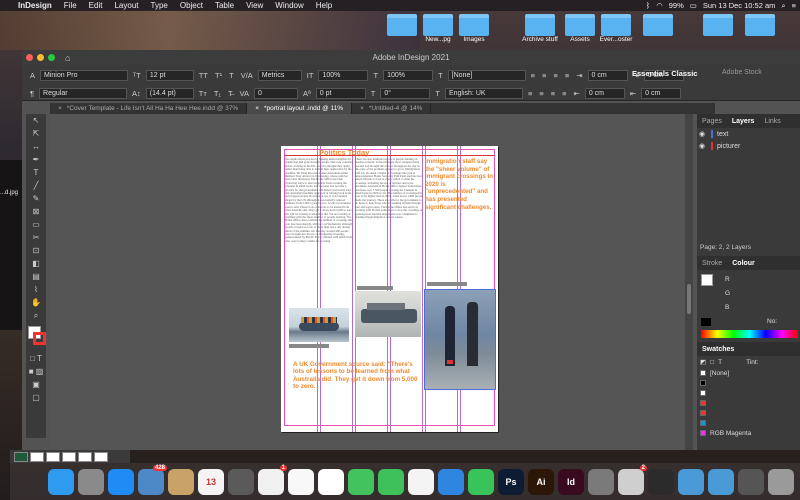  Describe the element at coordinates (126, 5) in the screenshot. I see `menu-item: Layout` at that location.